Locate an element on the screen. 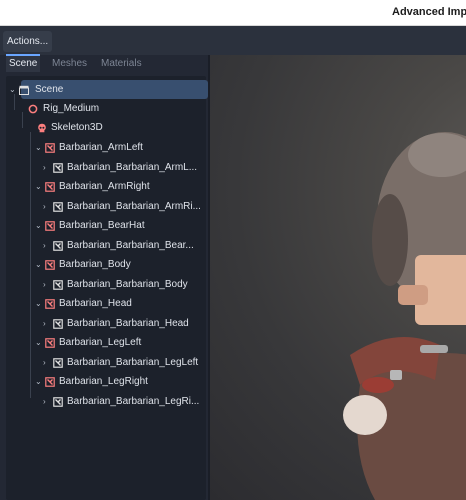 The width and height of the screenshot is (466, 500). tree-label-mesh-instance: Barbarian_LegRight is located at coordinates (103, 382).